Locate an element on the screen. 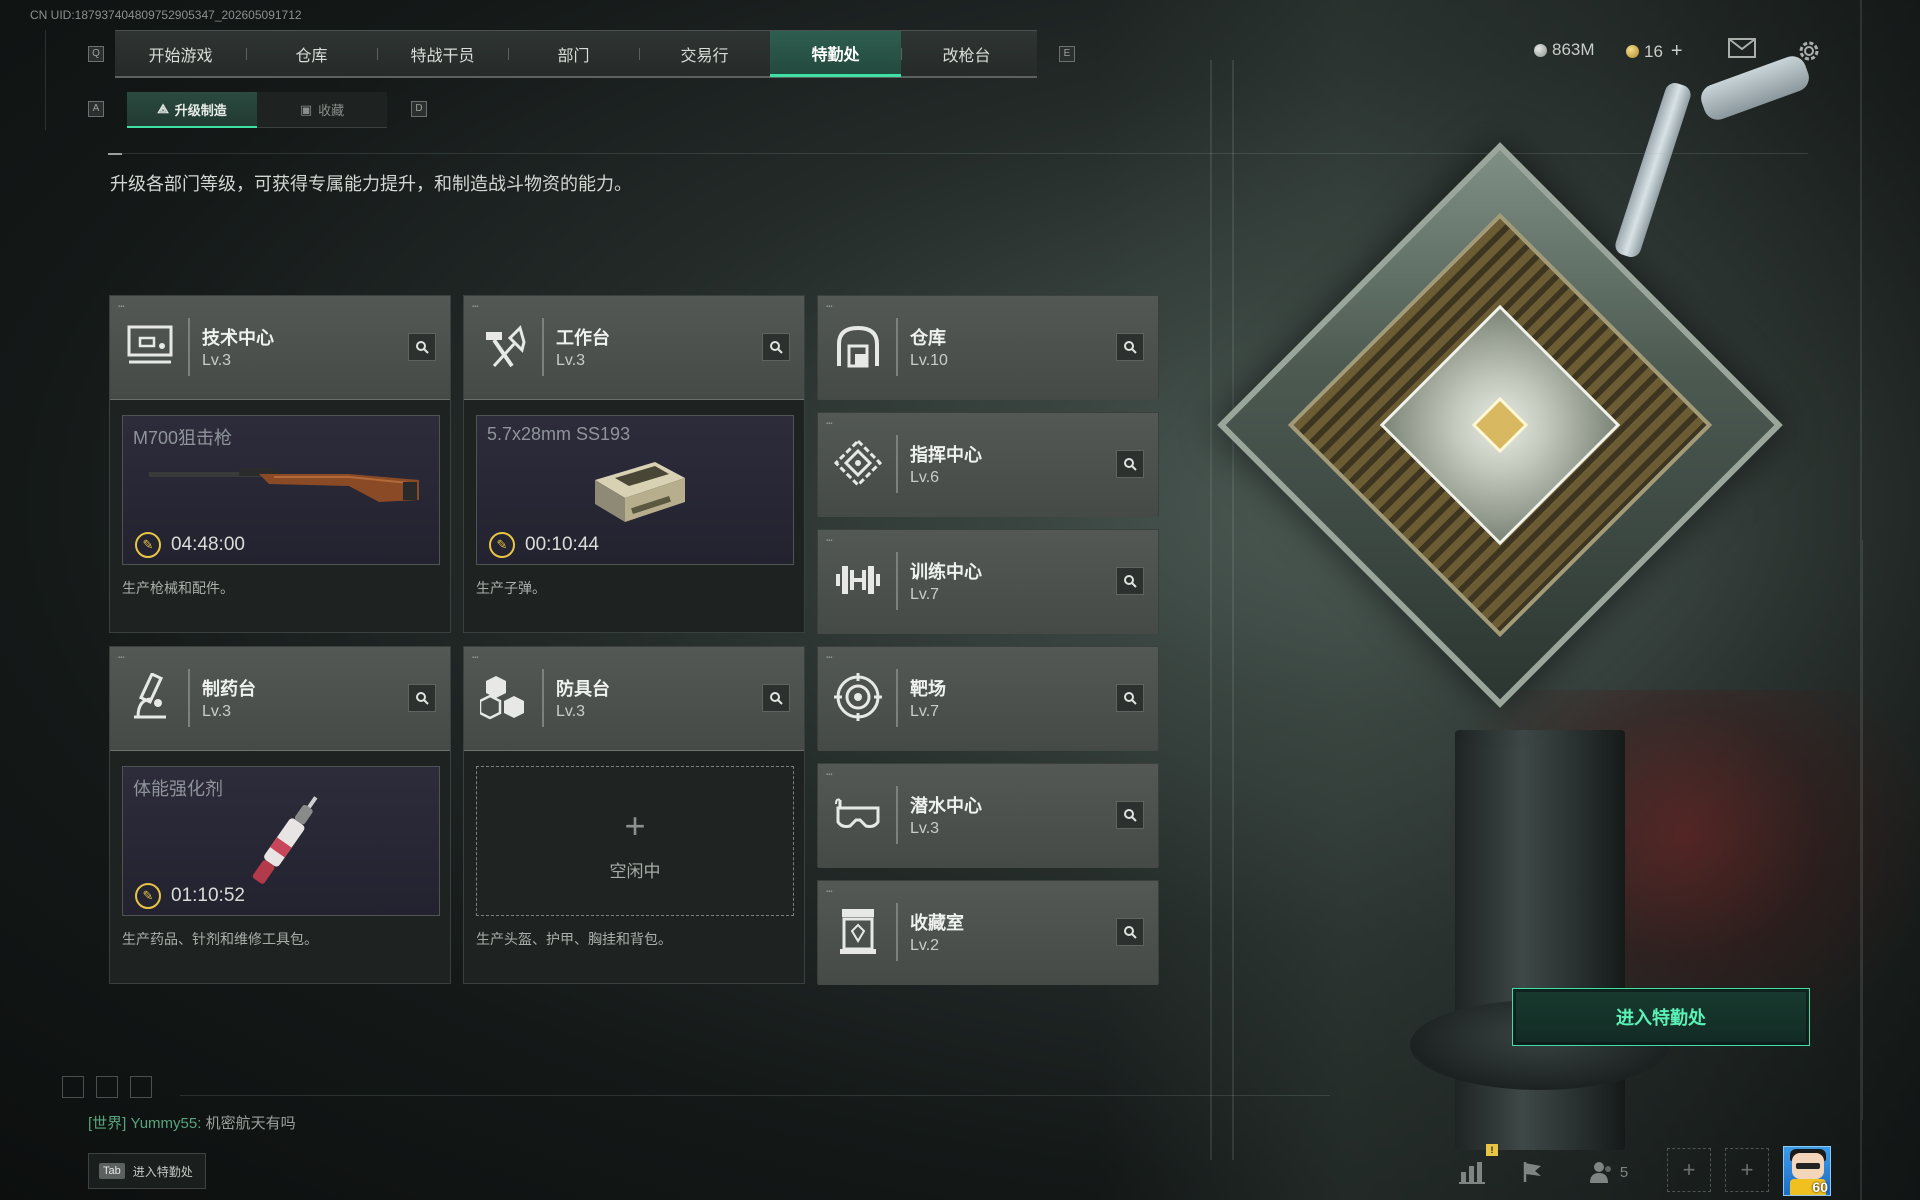  dept-card-command-center: ▪▪▪ 指挥中心 Lv.6 is located at coordinates (988, 464).